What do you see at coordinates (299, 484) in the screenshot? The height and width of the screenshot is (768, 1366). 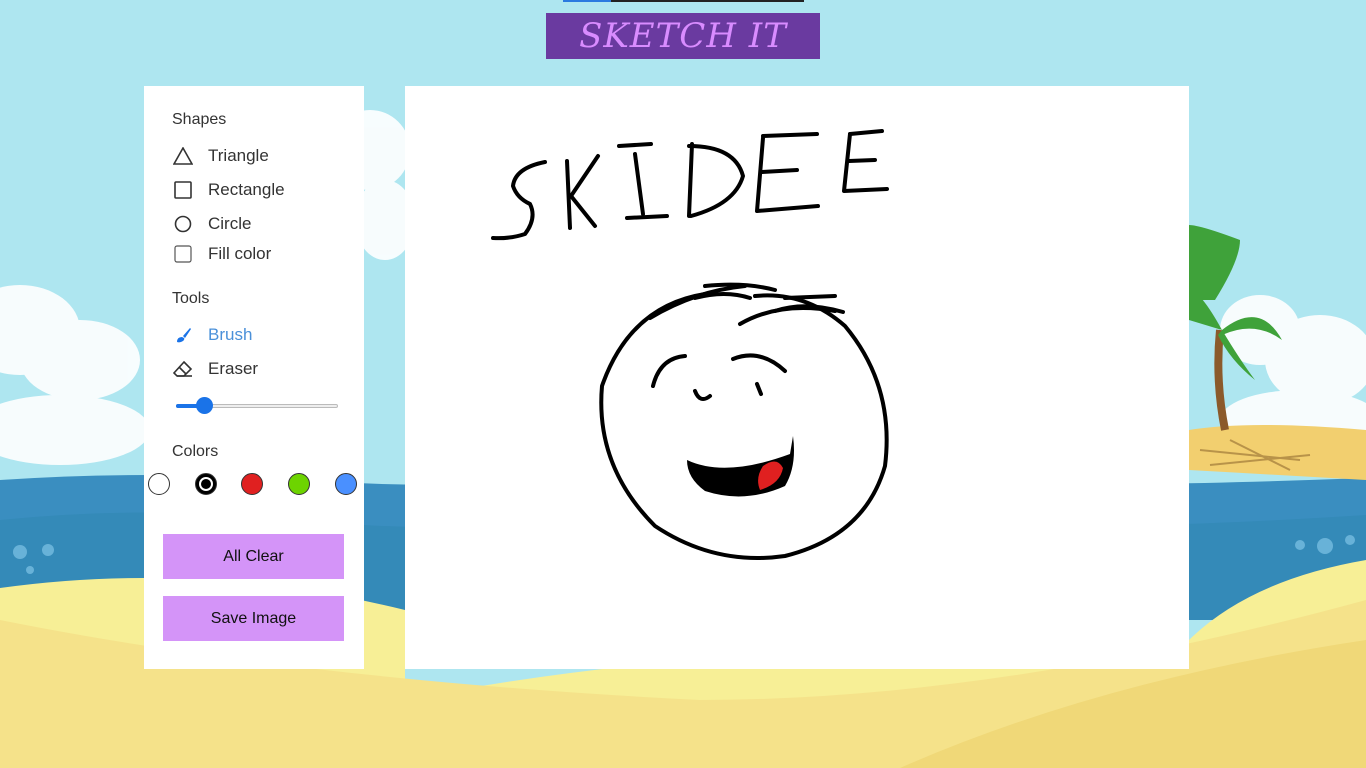 I see `color-swatch-green` at bounding box center [299, 484].